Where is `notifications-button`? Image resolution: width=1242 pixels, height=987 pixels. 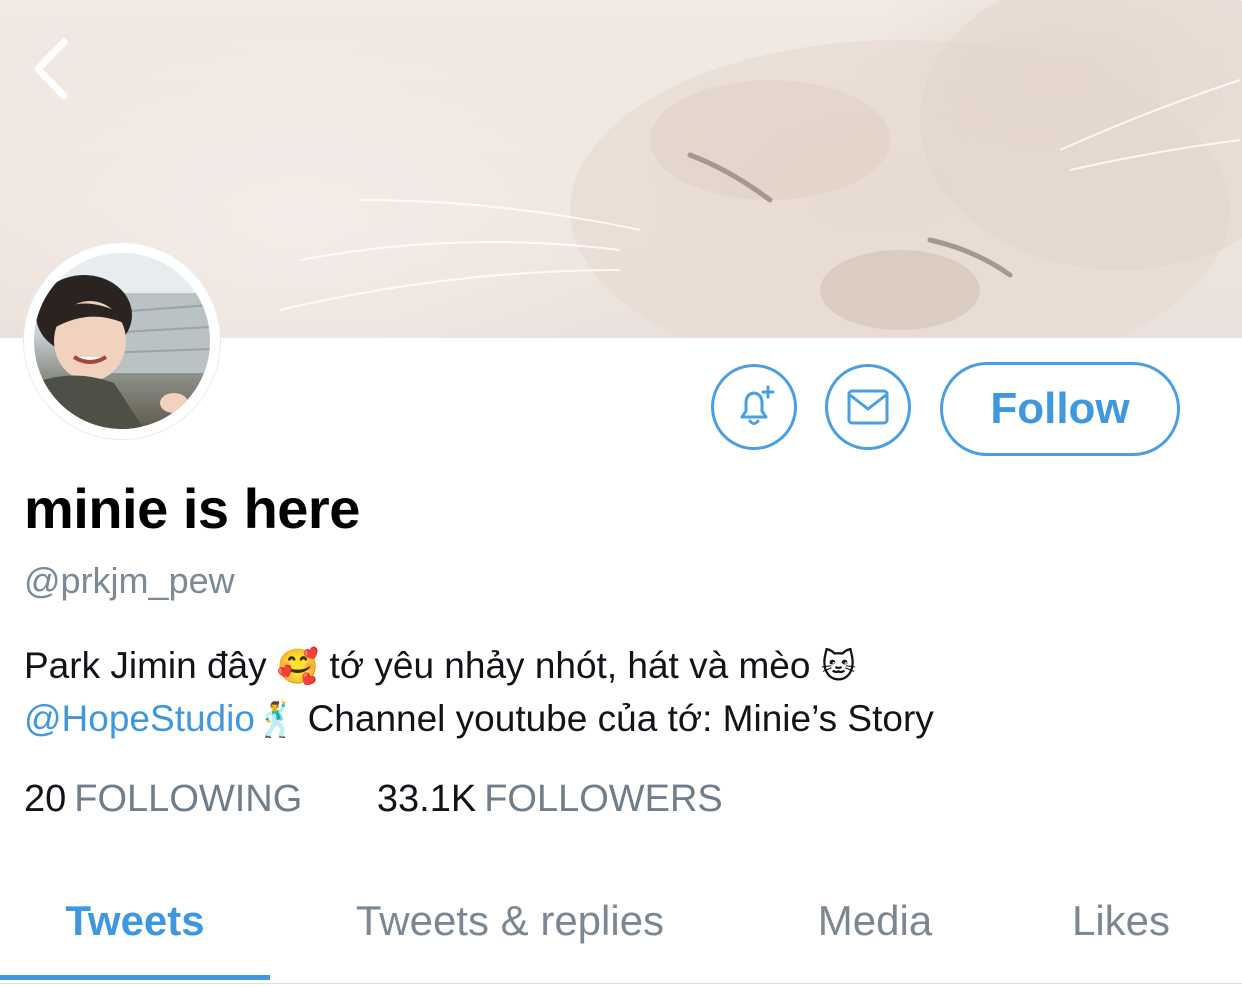
notifications-button is located at coordinates (754, 407).